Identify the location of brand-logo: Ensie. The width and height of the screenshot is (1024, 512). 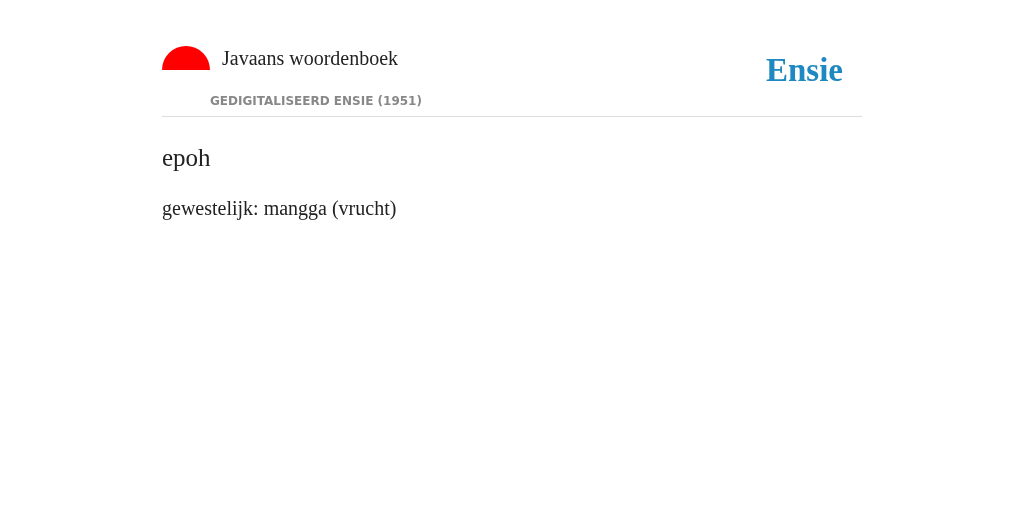
(804, 70).